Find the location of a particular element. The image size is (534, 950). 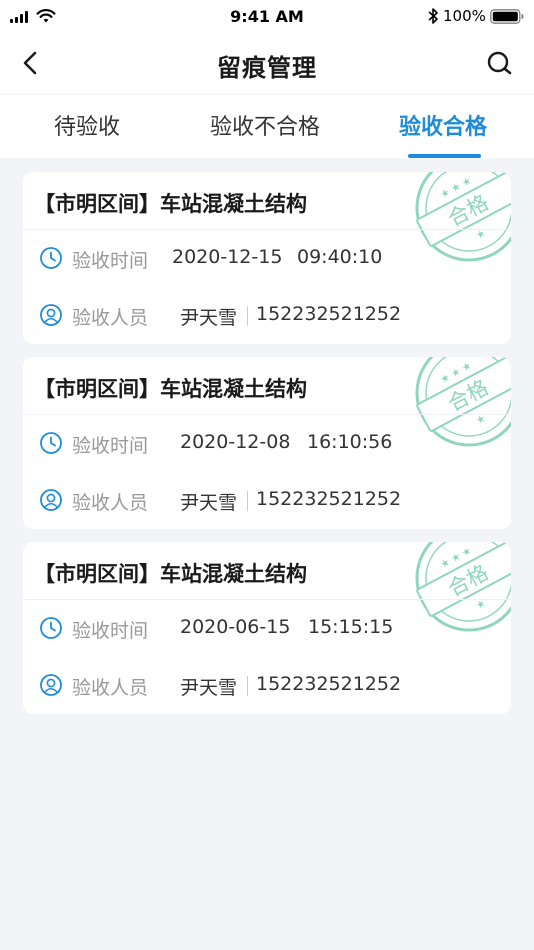

acceptance-time: 15:15:15 is located at coordinates (351, 627).